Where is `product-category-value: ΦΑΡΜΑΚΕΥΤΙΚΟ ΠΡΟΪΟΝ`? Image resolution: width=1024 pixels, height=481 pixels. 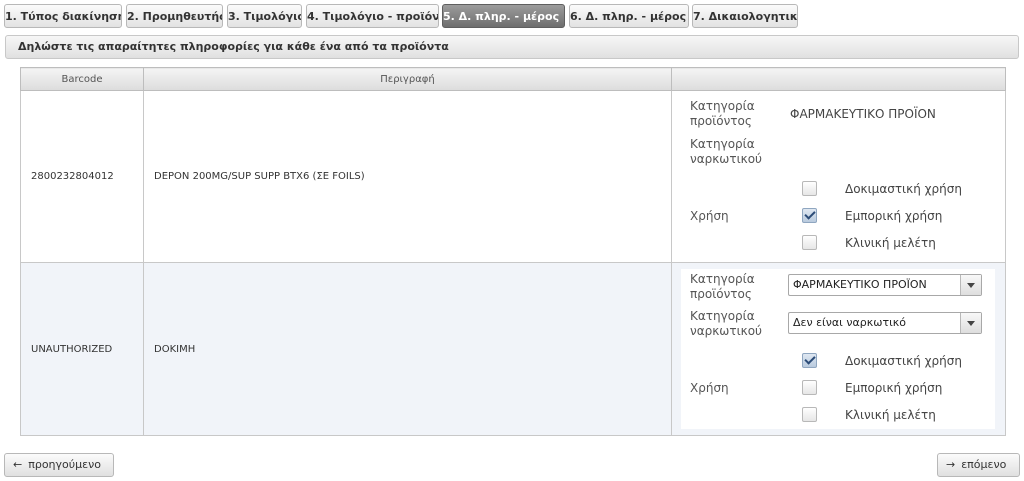 product-category-value: ΦΑΡΜΑΚΕΥΤΙΚΟ ΠΡΟΪΟΝ is located at coordinates (863, 114).